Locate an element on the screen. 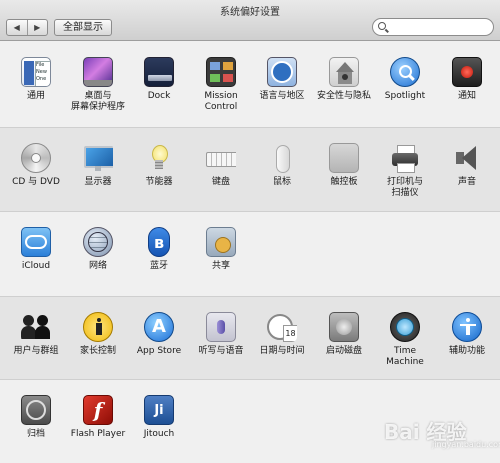 This screenshot has height=463, width=500. pane-label: Dock is located at coordinates (159, 96).